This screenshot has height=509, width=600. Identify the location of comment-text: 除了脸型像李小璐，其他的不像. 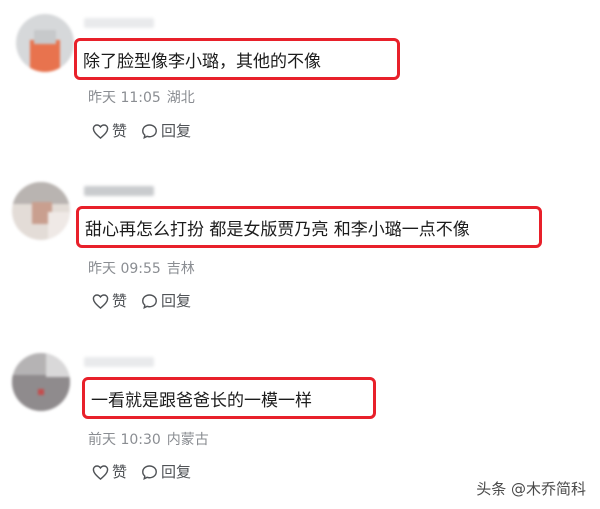
(202, 61).